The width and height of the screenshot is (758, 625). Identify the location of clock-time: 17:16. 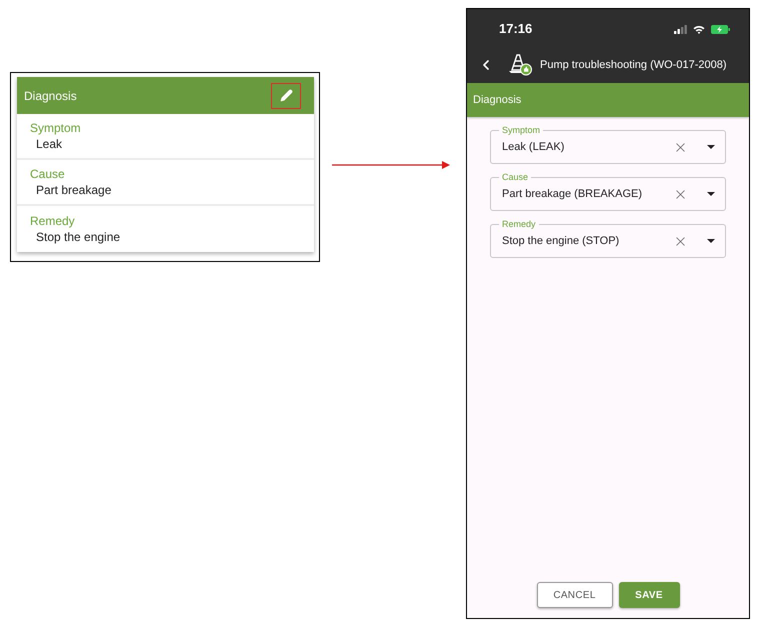
(515, 29).